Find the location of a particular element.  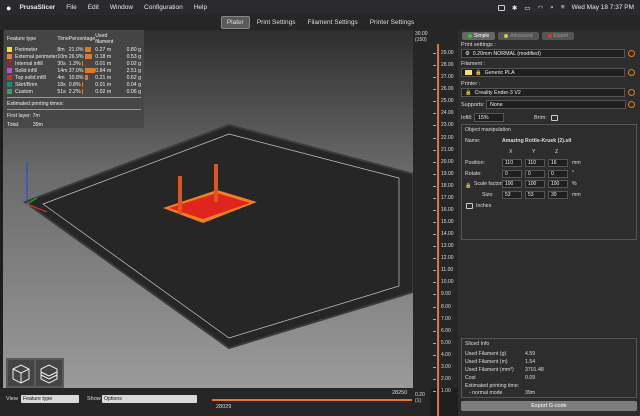

legend-length: 0.02 m is located at coordinates (103, 91).